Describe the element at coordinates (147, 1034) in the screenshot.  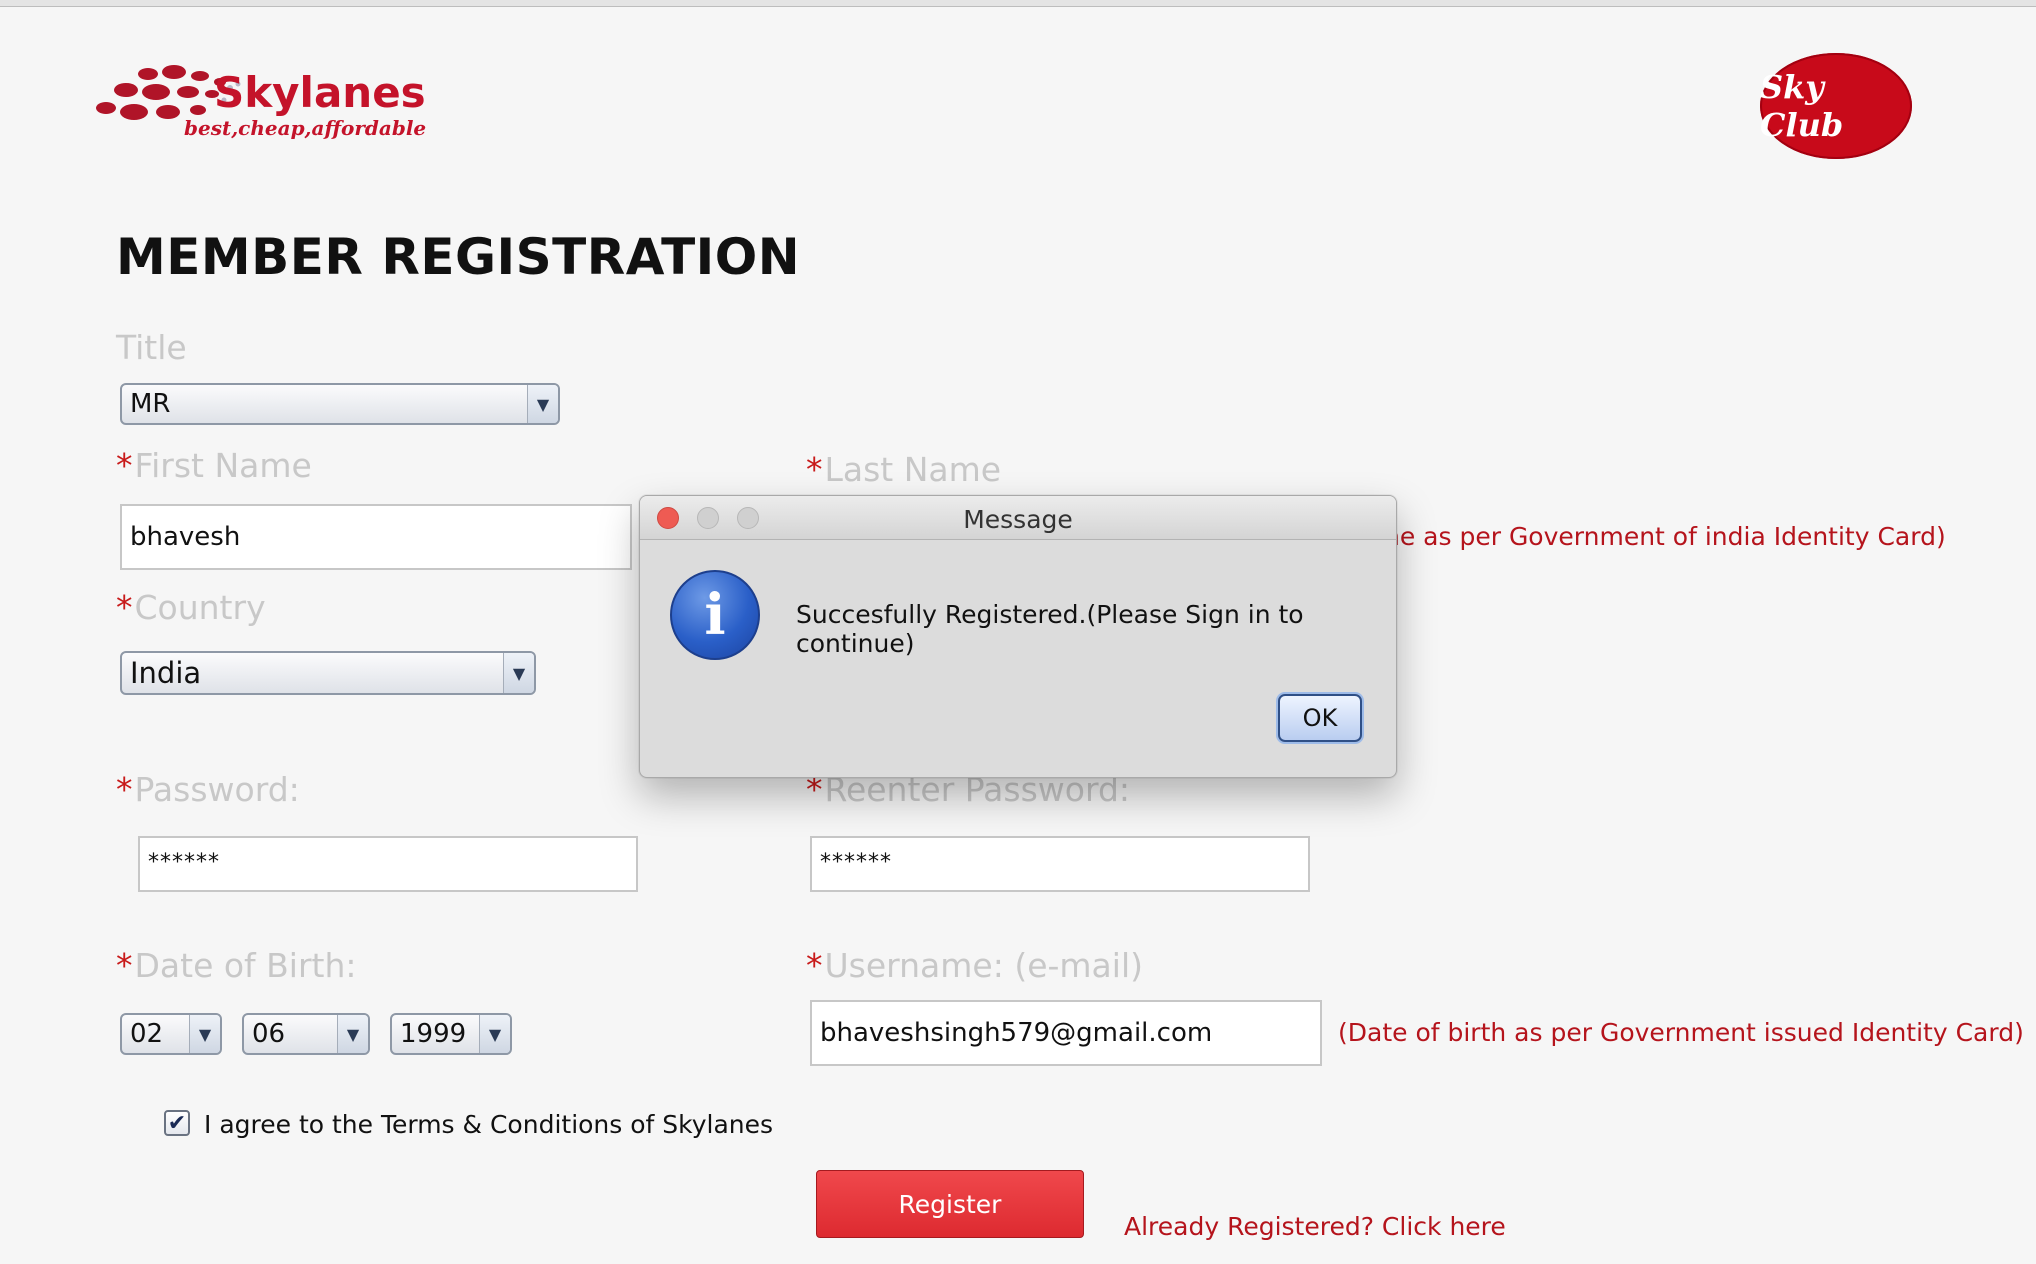
I see `dob-day-value: 02` at that location.